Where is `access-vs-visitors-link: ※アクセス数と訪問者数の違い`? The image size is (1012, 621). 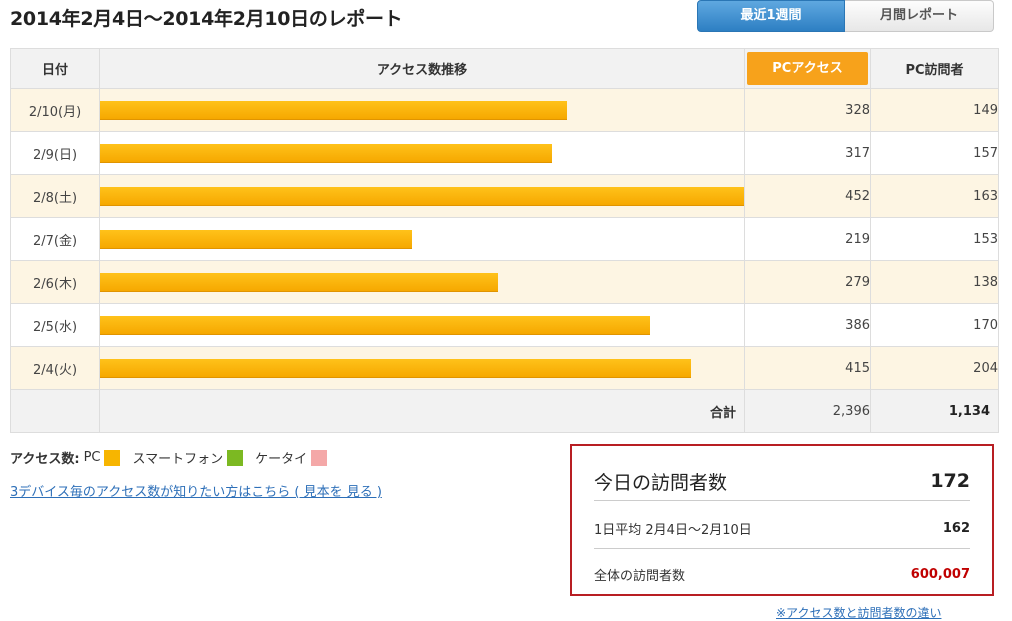 access-vs-visitors-link: ※アクセス数と訪問者数の違い is located at coordinates (858, 612).